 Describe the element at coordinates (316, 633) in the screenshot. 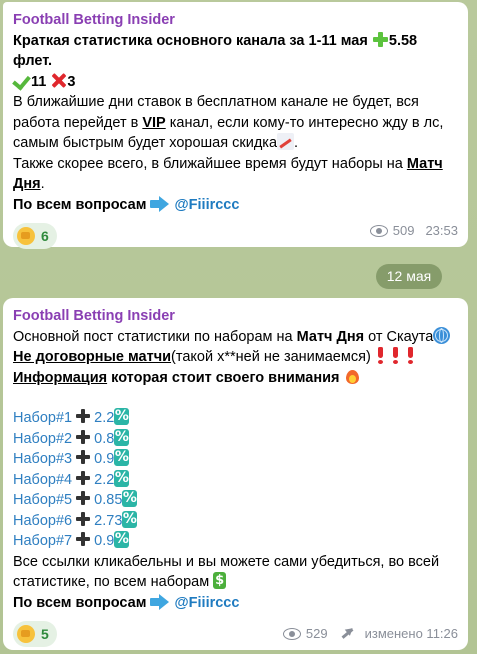

I see `view-count: 529` at that location.